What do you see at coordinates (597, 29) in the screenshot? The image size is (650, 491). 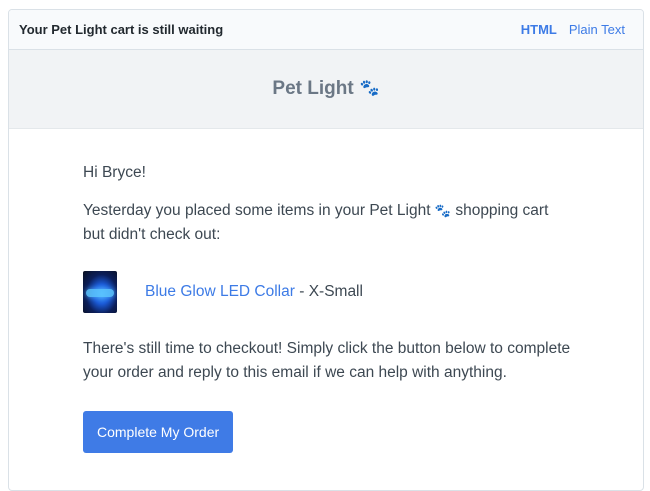 I see `view-plain-text-link: Plain Text` at bounding box center [597, 29].